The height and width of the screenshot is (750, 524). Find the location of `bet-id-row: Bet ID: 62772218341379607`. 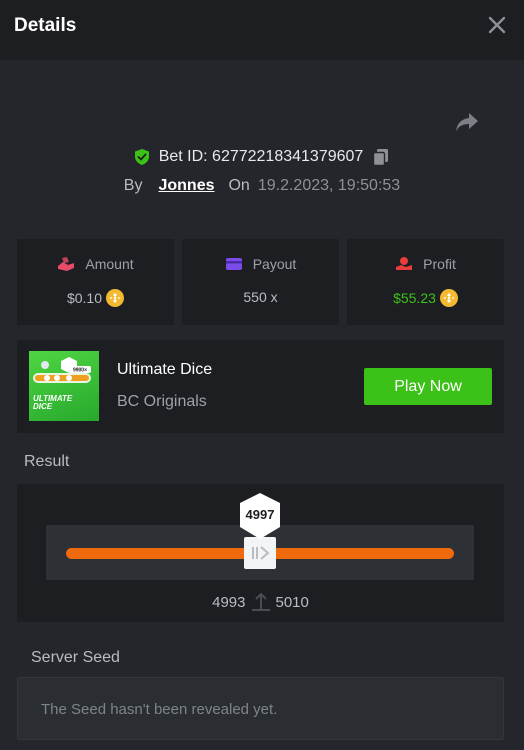

bet-id-row: Bet ID: 62772218341379607 is located at coordinates (262, 157).